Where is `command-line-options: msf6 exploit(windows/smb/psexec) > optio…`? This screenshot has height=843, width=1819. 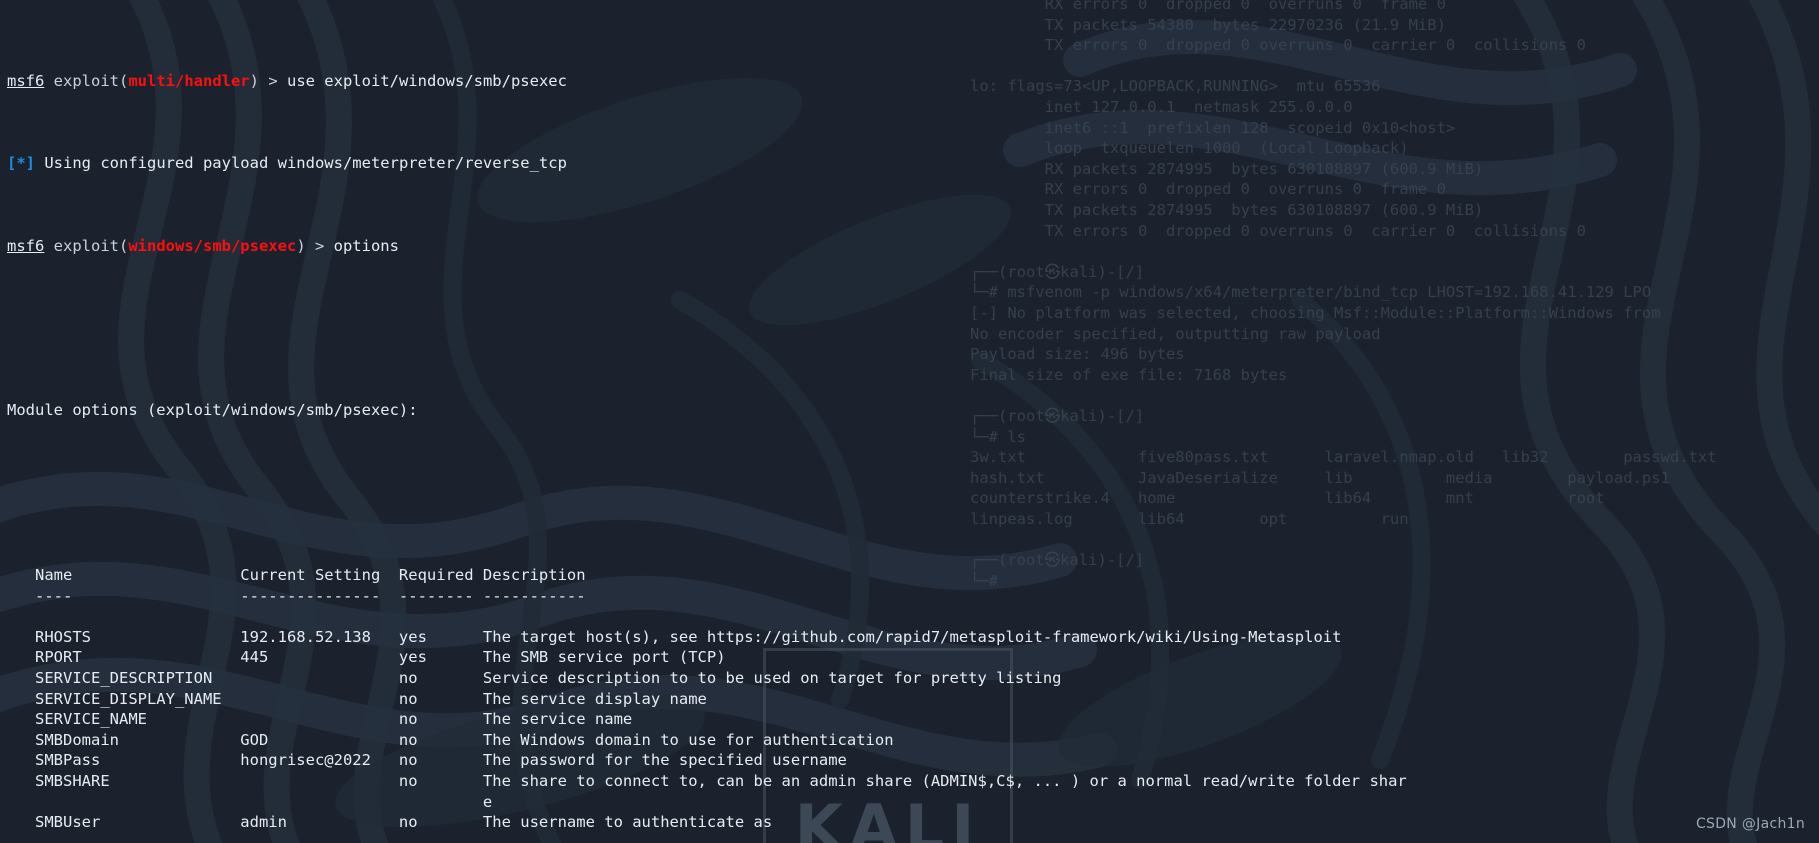 command-line-options: msf6 exploit(windows/smb/psexec) > optio… is located at coordinates (913, 246).